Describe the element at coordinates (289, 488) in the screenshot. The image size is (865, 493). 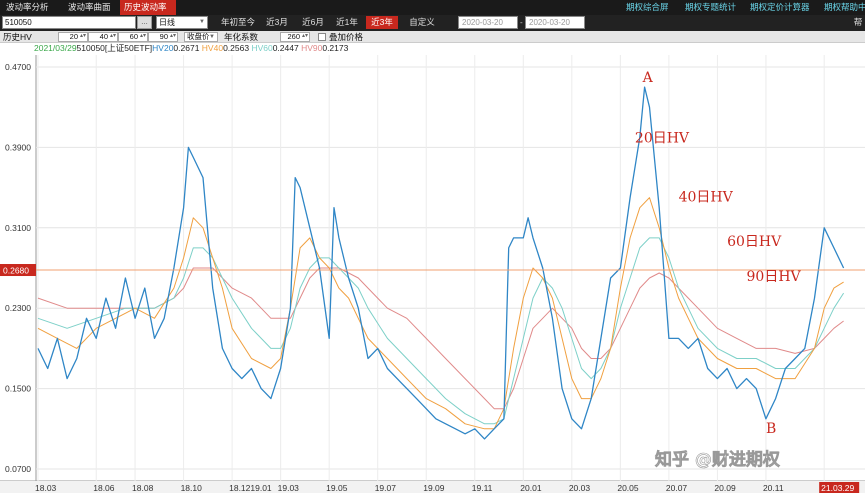
I see `x-tick-label: 19.03` at that location.